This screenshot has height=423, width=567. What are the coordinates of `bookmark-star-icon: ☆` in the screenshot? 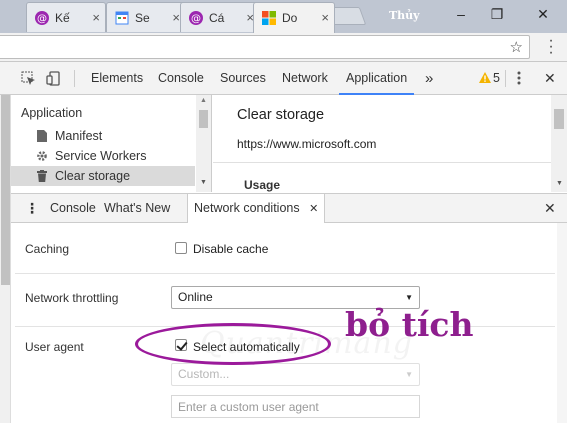 It's located at (516, 47).